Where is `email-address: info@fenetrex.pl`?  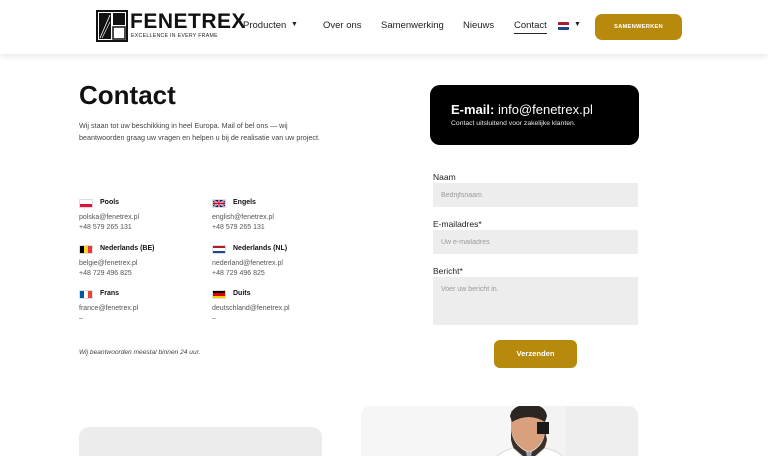
email-address: info@fenetrex.pl is located at coordinates (545, 109).